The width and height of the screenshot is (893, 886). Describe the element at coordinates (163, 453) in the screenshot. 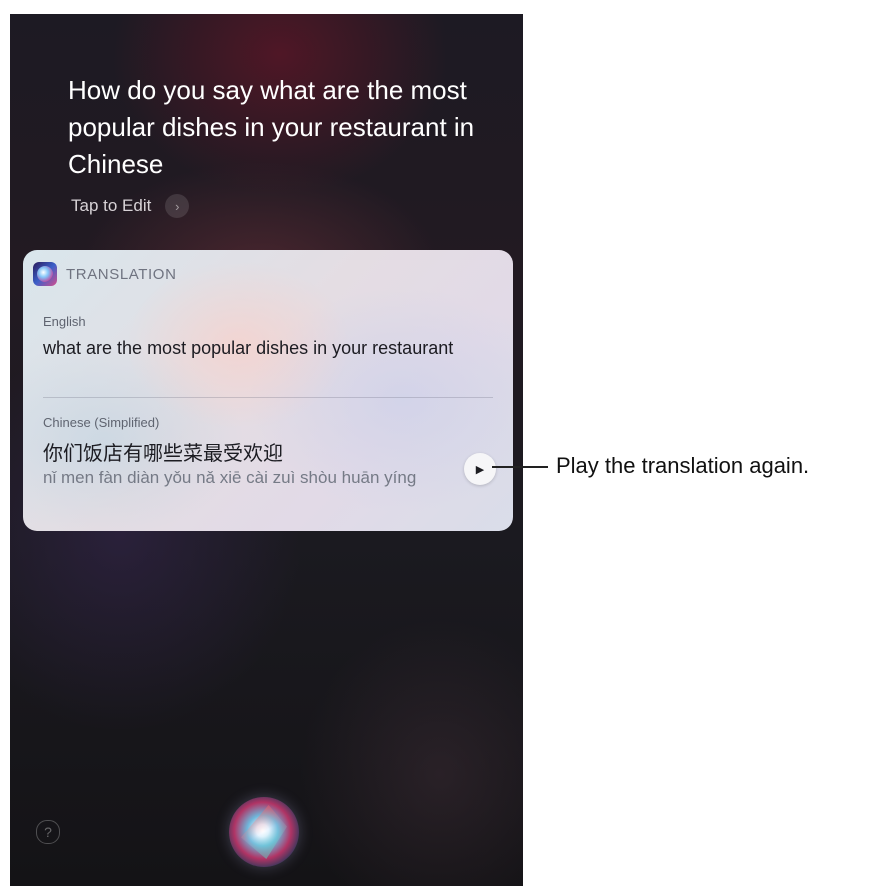

I see `translated-text: 你们饭店有哪些菜最受欢迎` at that location.